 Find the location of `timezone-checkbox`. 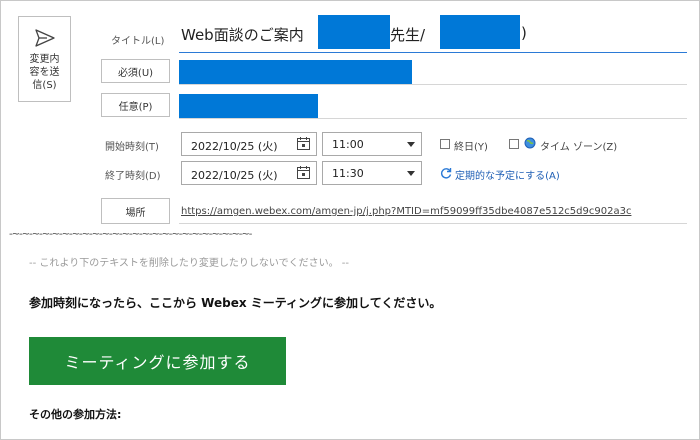

timezone-checkbox is located at coordinates (514, 144).